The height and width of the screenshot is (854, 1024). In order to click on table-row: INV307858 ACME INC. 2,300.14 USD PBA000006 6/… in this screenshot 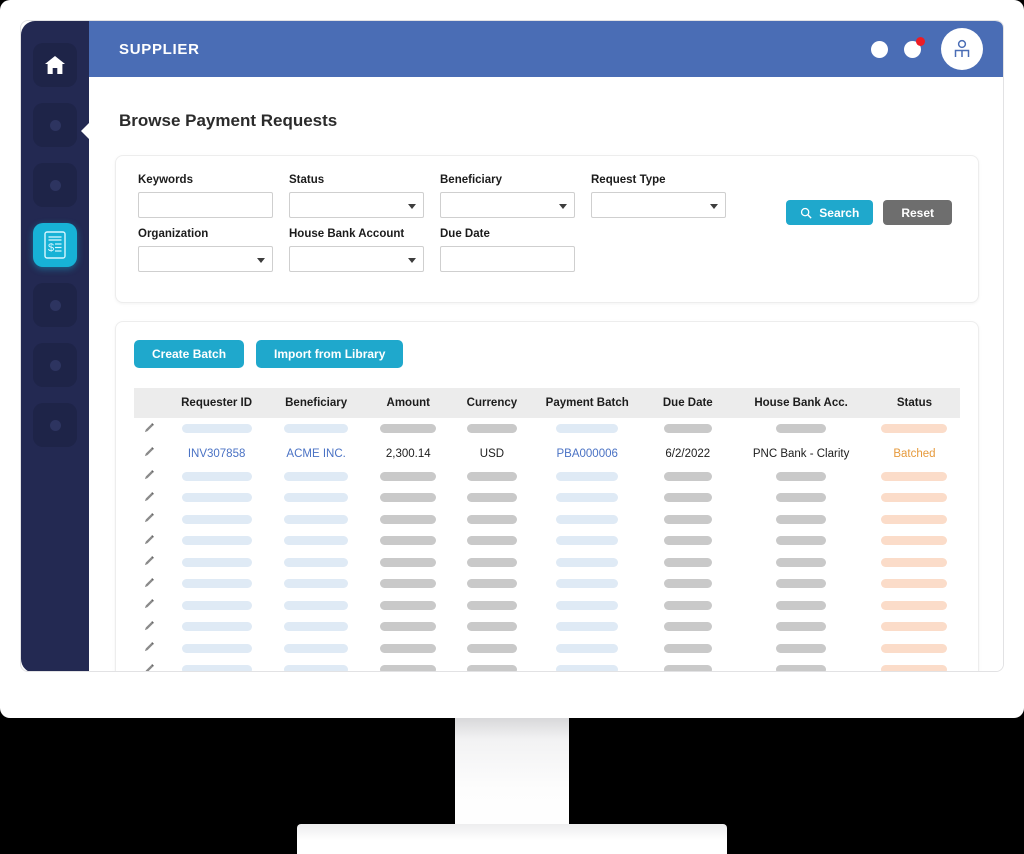, I will do `click(547, 453)`.